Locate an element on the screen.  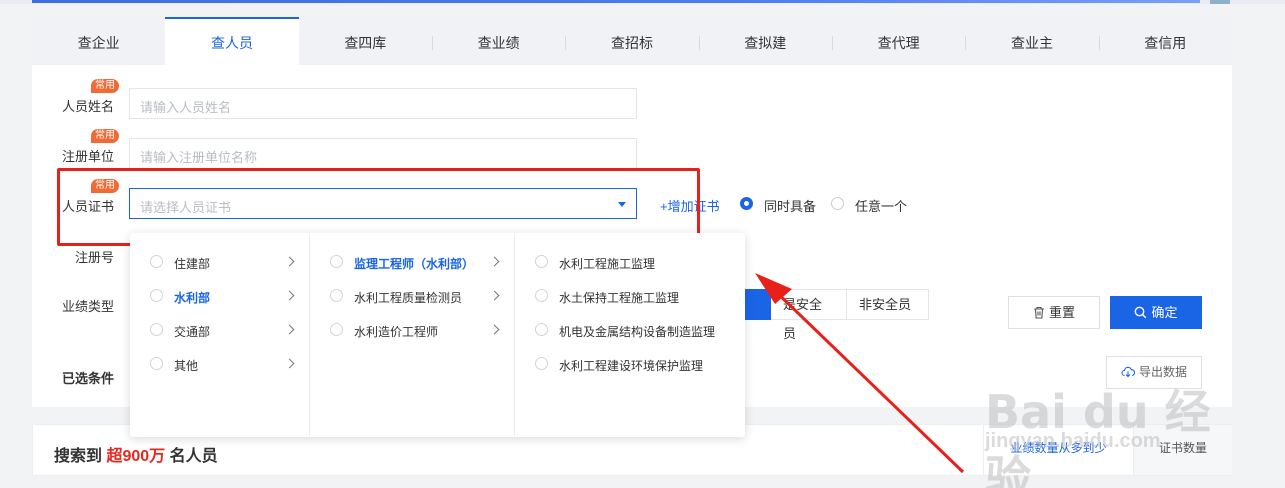
cascader-column-ministry: 住建部 水利部 交通部 其他 is located at coordinates (220, 335).